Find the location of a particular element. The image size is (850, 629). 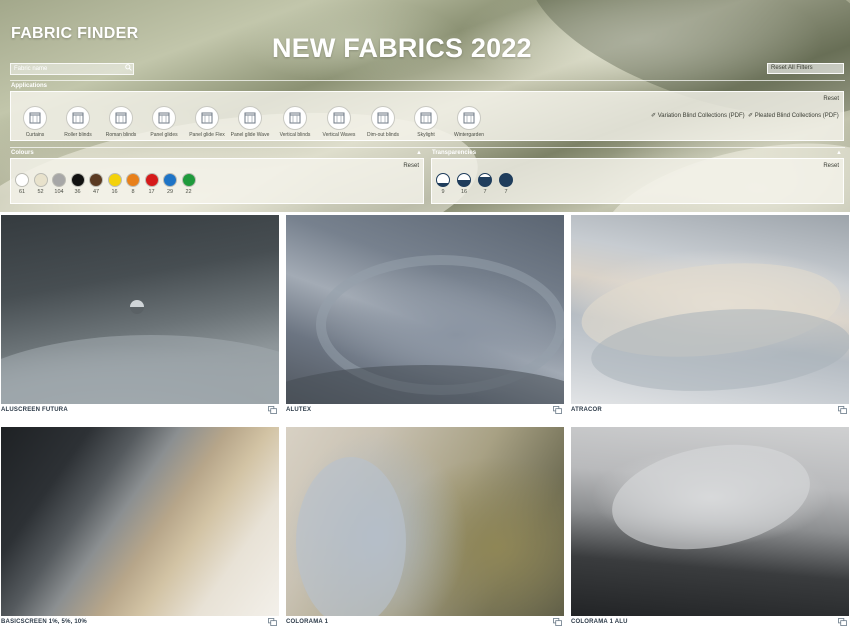

applications-reset-button: Reset is located at coordinates (831, 99).